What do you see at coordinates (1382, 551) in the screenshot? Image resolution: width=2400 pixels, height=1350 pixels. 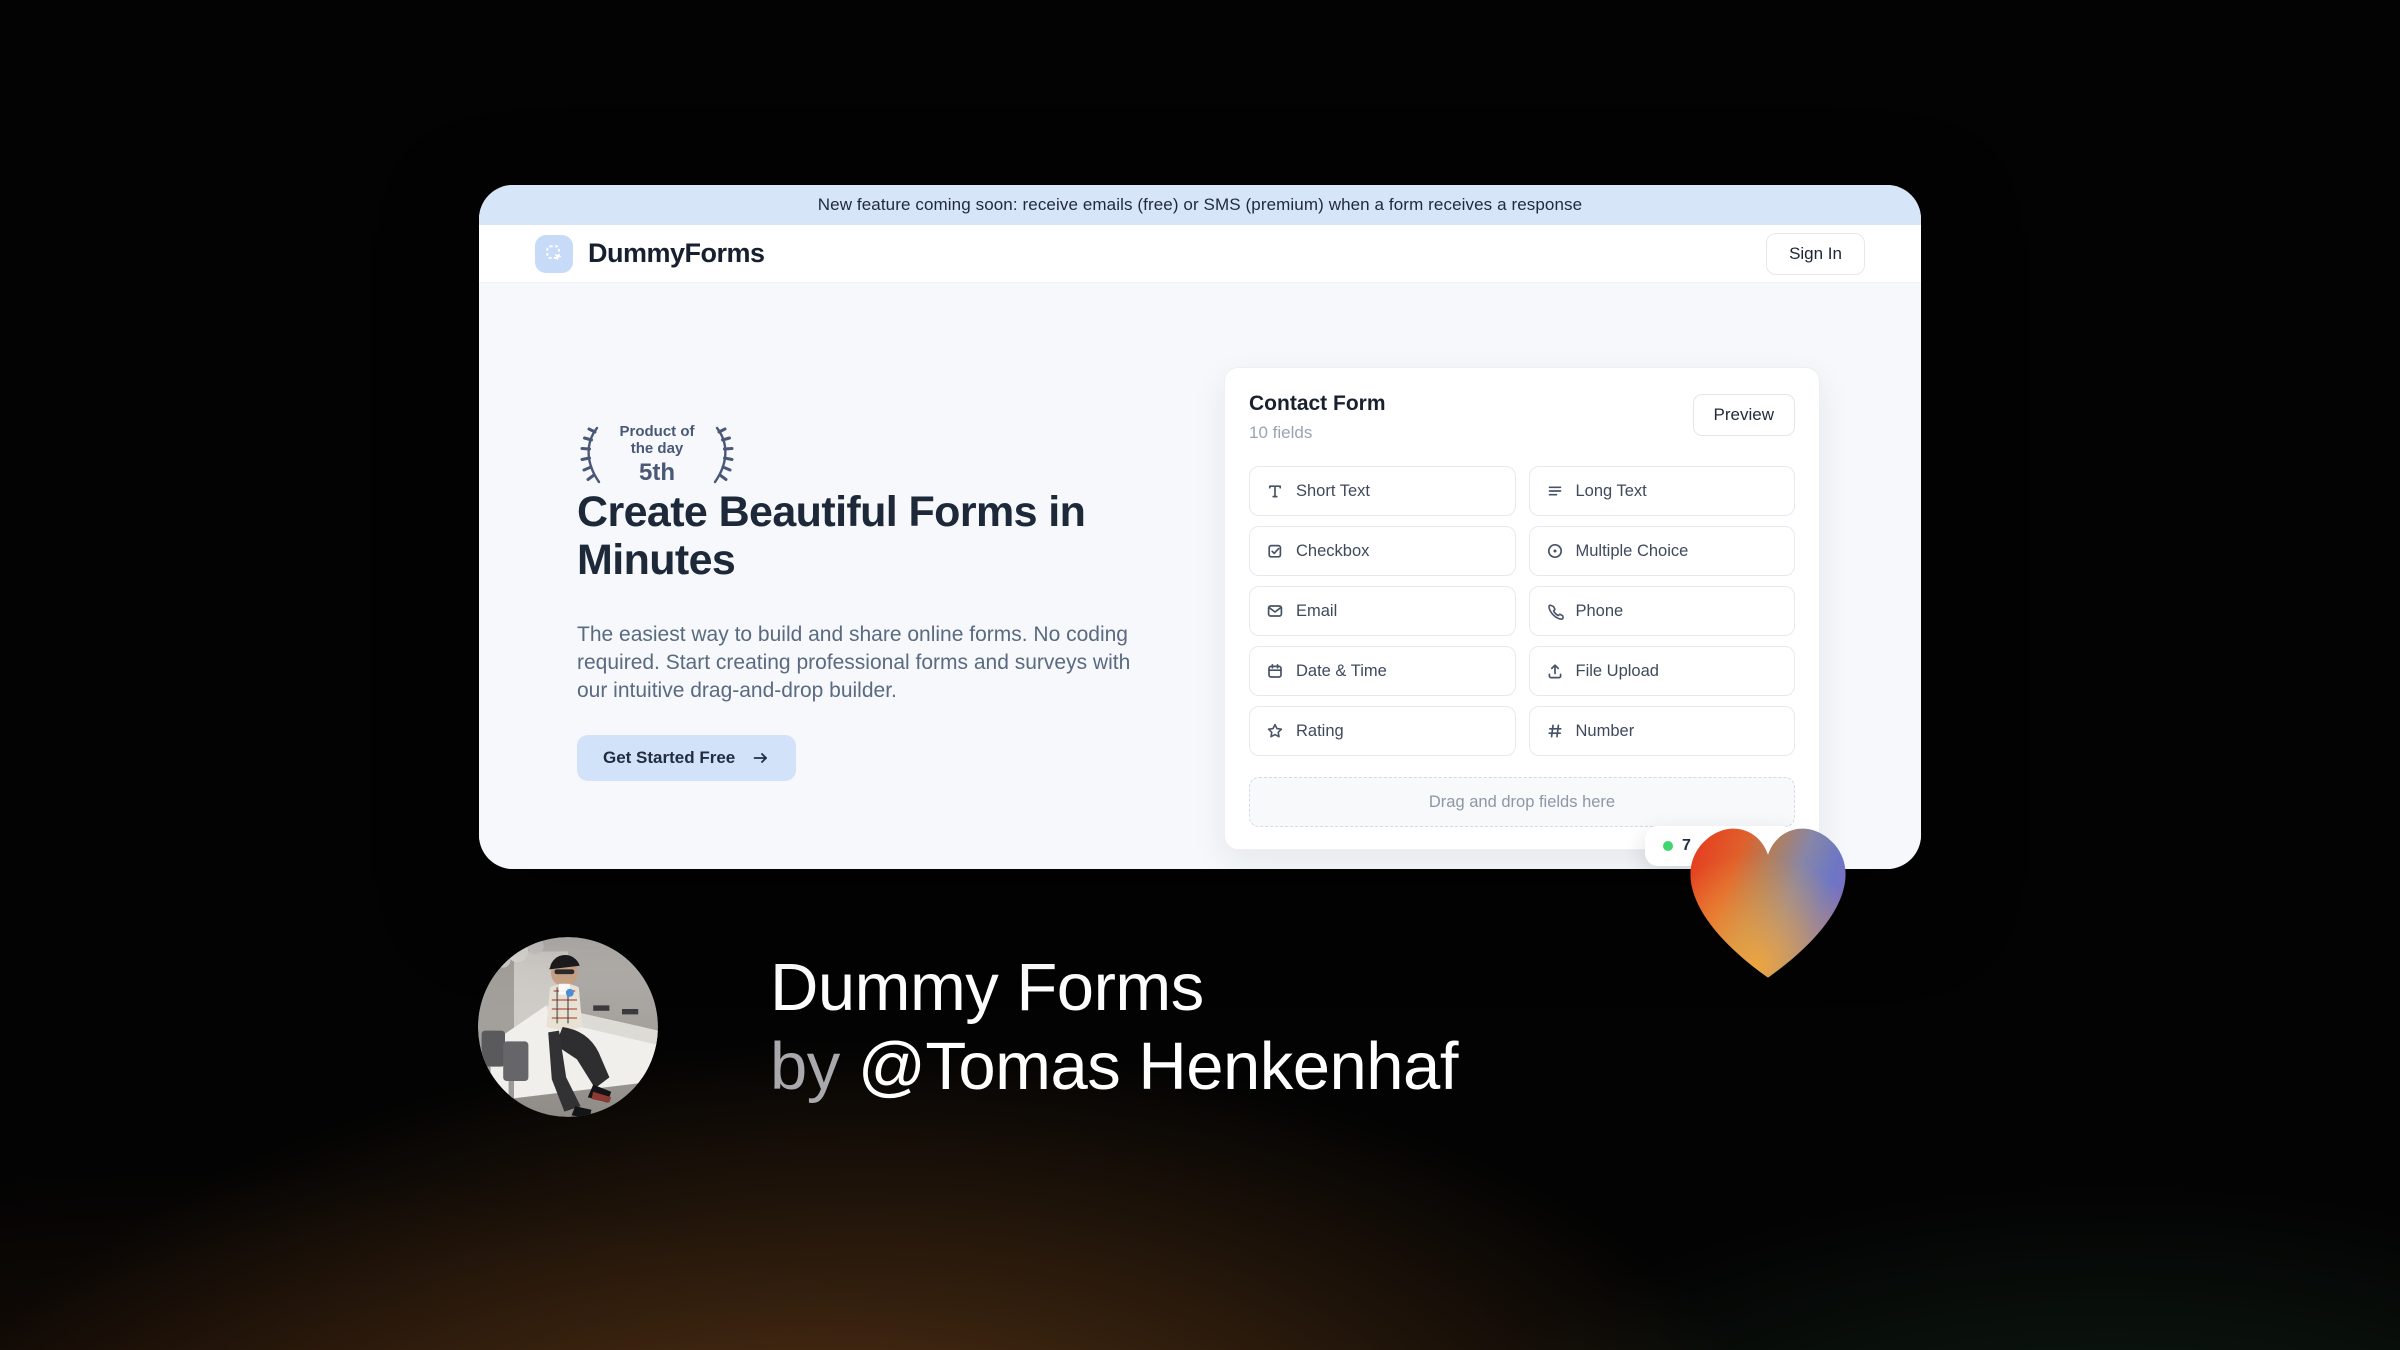 I see `field-chip-checkbox: Checkbox` at bounding box center [1382, 551].